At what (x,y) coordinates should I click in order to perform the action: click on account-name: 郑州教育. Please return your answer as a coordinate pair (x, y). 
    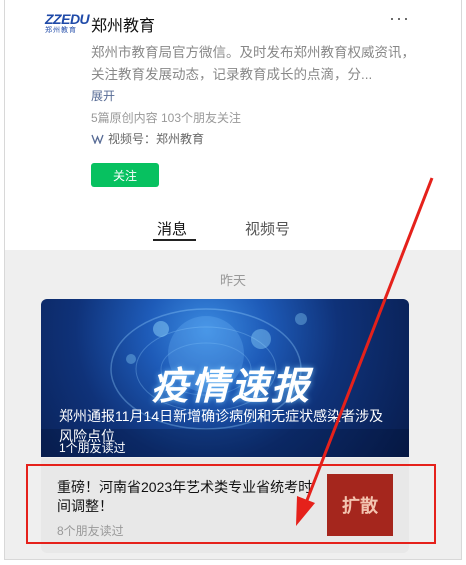
    Looking at the image, I should click on (123, 26).